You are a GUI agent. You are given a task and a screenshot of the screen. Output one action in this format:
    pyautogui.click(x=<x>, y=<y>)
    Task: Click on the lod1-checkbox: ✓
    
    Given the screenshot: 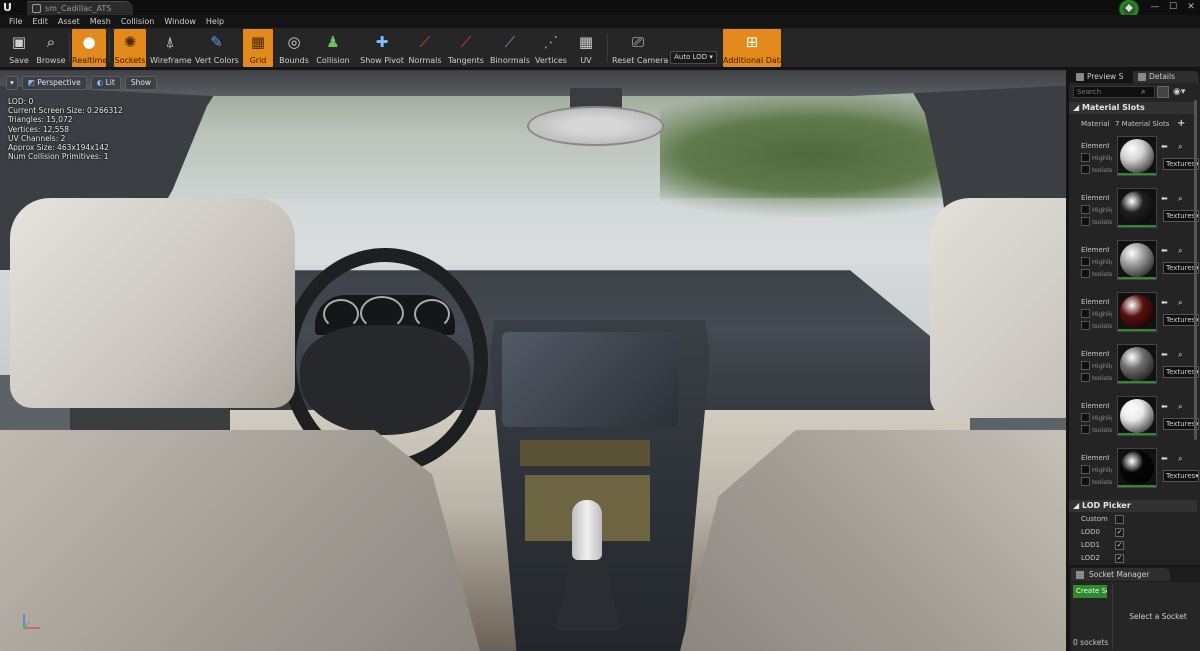 What is the action you would take?
    pyautogui.click(x=1119, y=545)
    